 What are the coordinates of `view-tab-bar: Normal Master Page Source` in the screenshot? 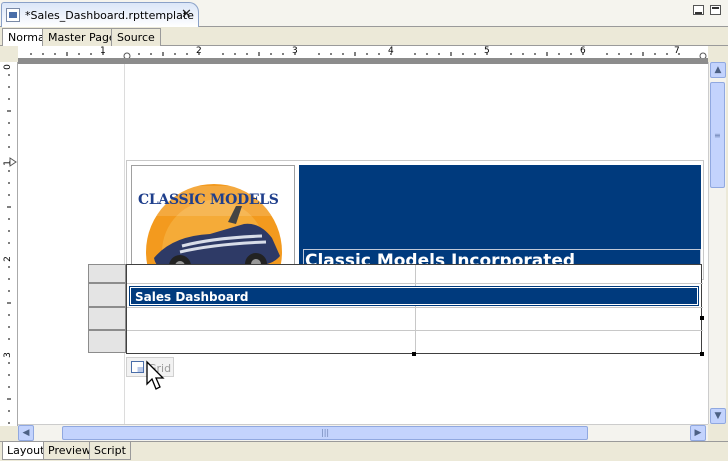 It's located at (364, 37).